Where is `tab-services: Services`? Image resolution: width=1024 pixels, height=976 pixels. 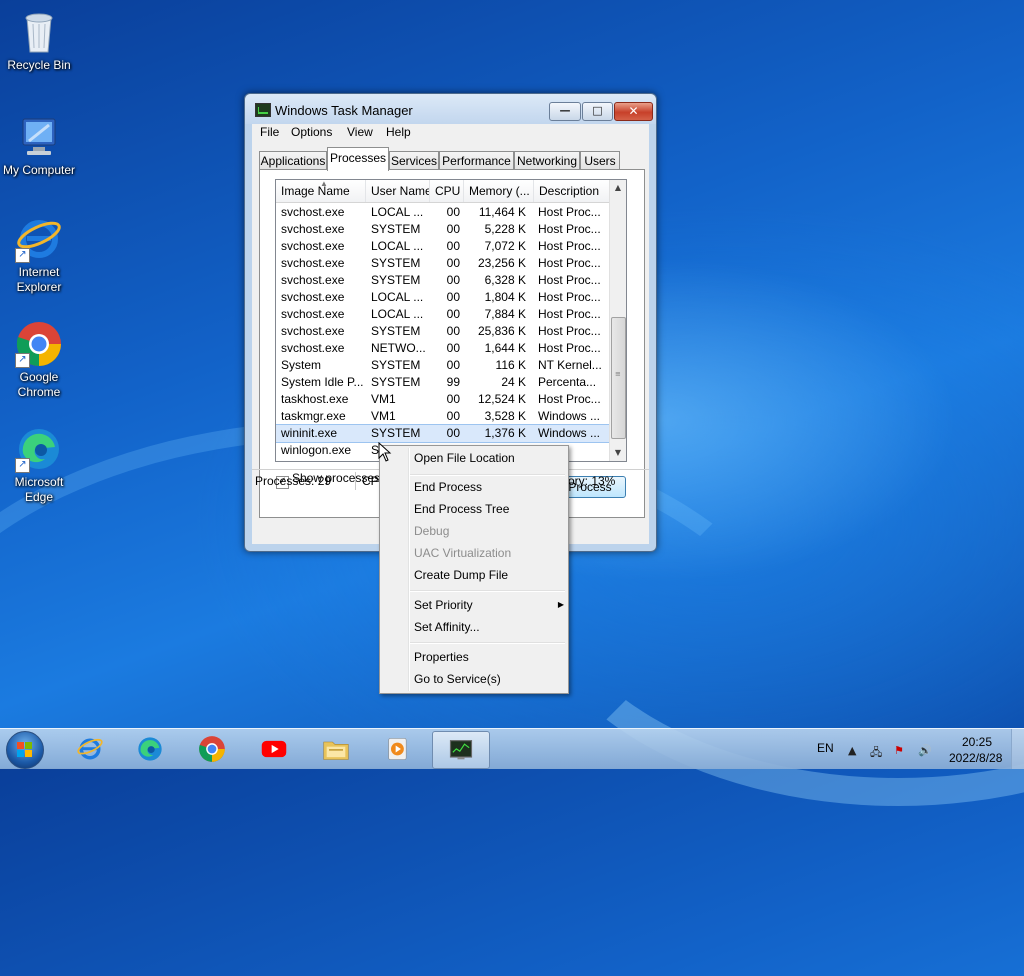
tab-services: Services is located at coordinates (414, 160).